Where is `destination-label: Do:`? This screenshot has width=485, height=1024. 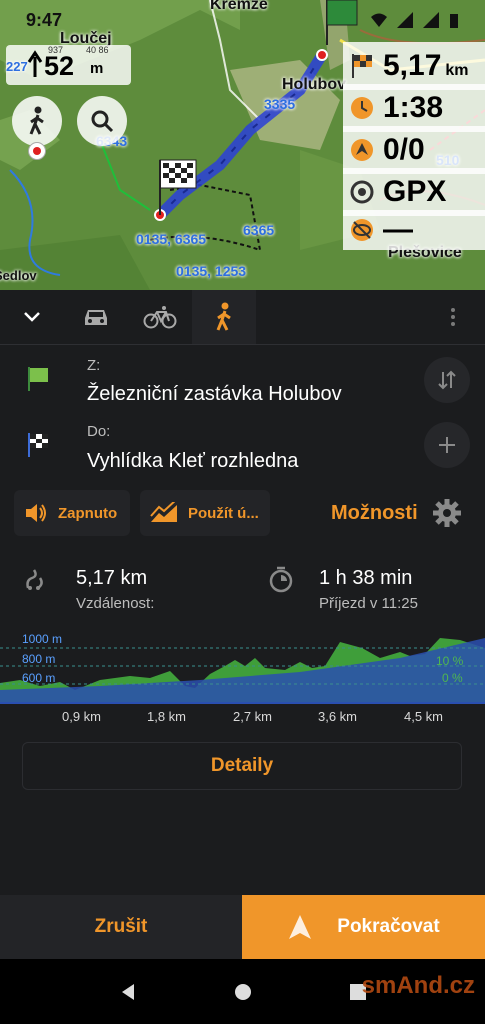 destination-label: Do: is located at coordinates (99, 431).